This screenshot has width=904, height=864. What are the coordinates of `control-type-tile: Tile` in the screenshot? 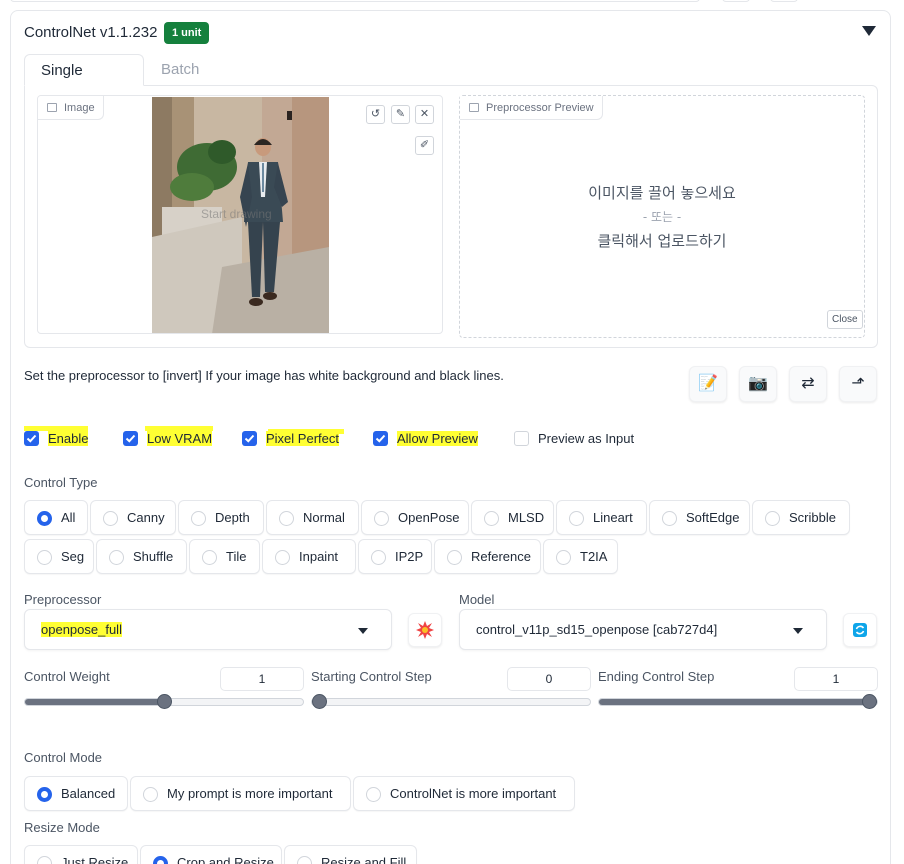 It's located at (224, 556).